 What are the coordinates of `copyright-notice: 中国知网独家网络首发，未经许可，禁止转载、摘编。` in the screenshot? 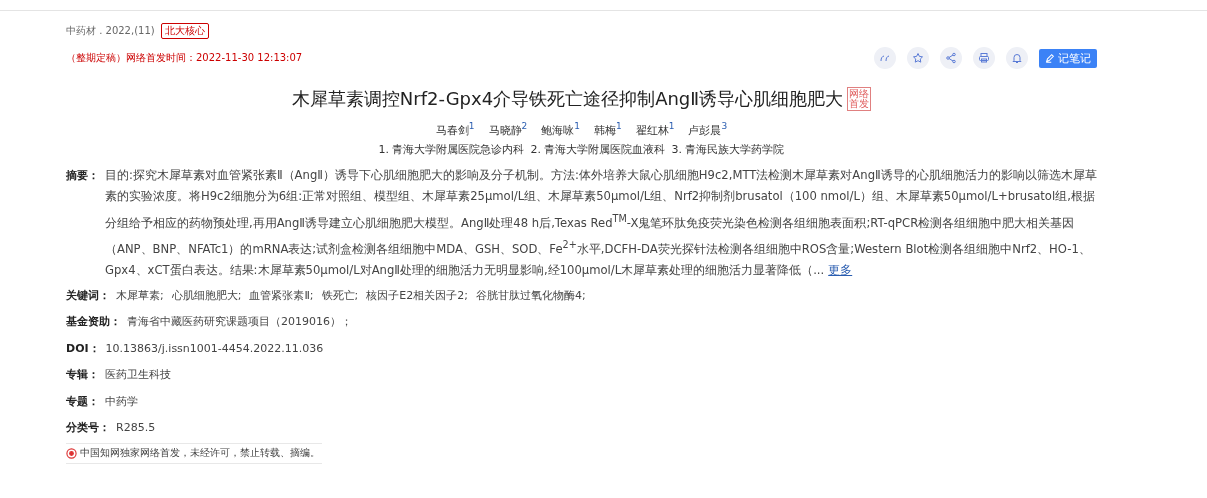 It's located at (200, 453).